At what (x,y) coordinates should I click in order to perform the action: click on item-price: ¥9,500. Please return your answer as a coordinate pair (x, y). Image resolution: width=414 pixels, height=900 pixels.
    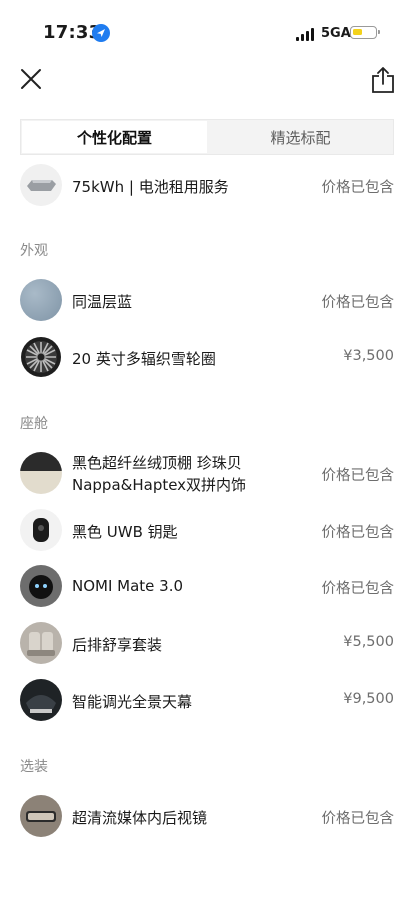
    Looking at the image, I should click on (368, 699).